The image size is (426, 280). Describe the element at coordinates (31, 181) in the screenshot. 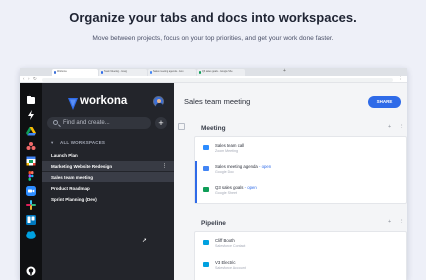

I see `app-rail` at that location.